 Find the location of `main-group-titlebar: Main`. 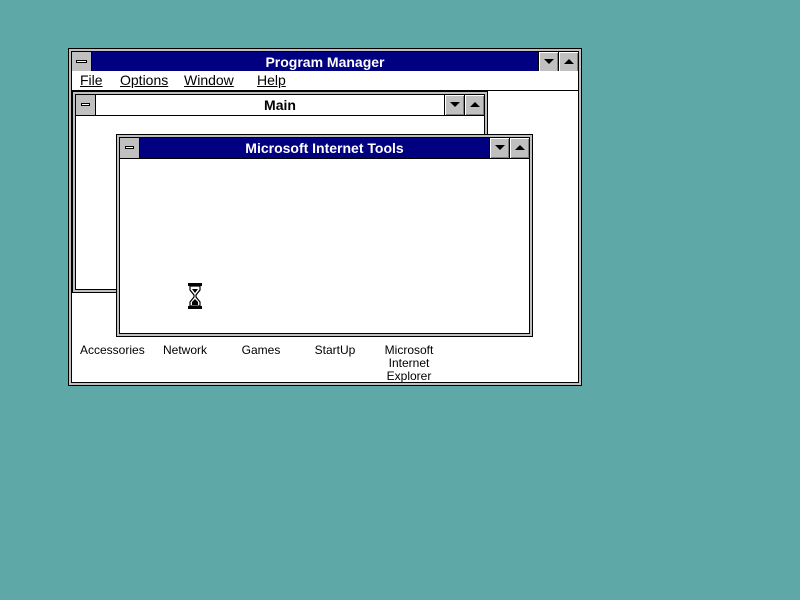

main-group-titlebar: Main is located at coordinates (280, 105).